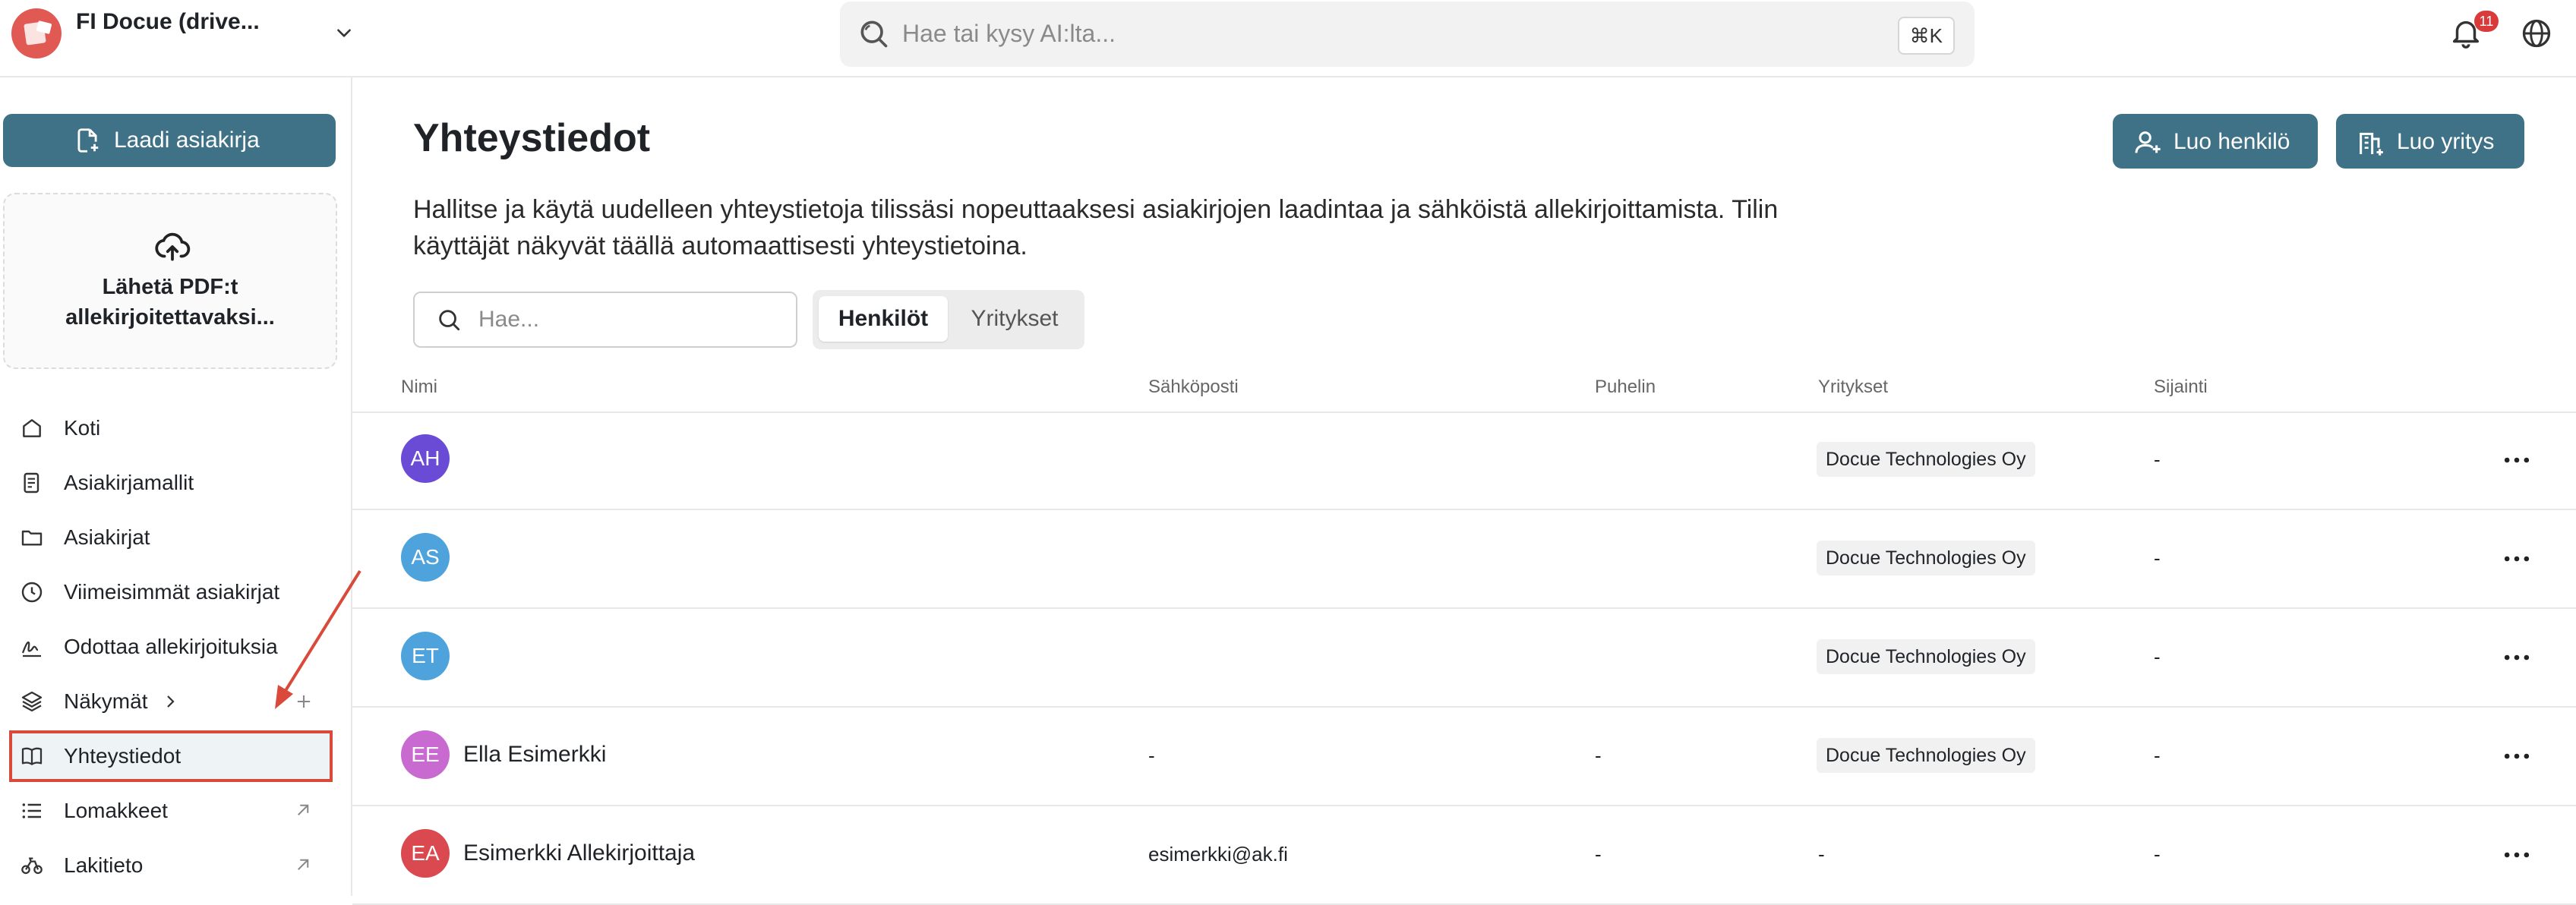 The width and height of the screenshot is (2576, 905). Describe the element at coordinates (32, 428) in the screenshot. I see `home-icon` at that location.